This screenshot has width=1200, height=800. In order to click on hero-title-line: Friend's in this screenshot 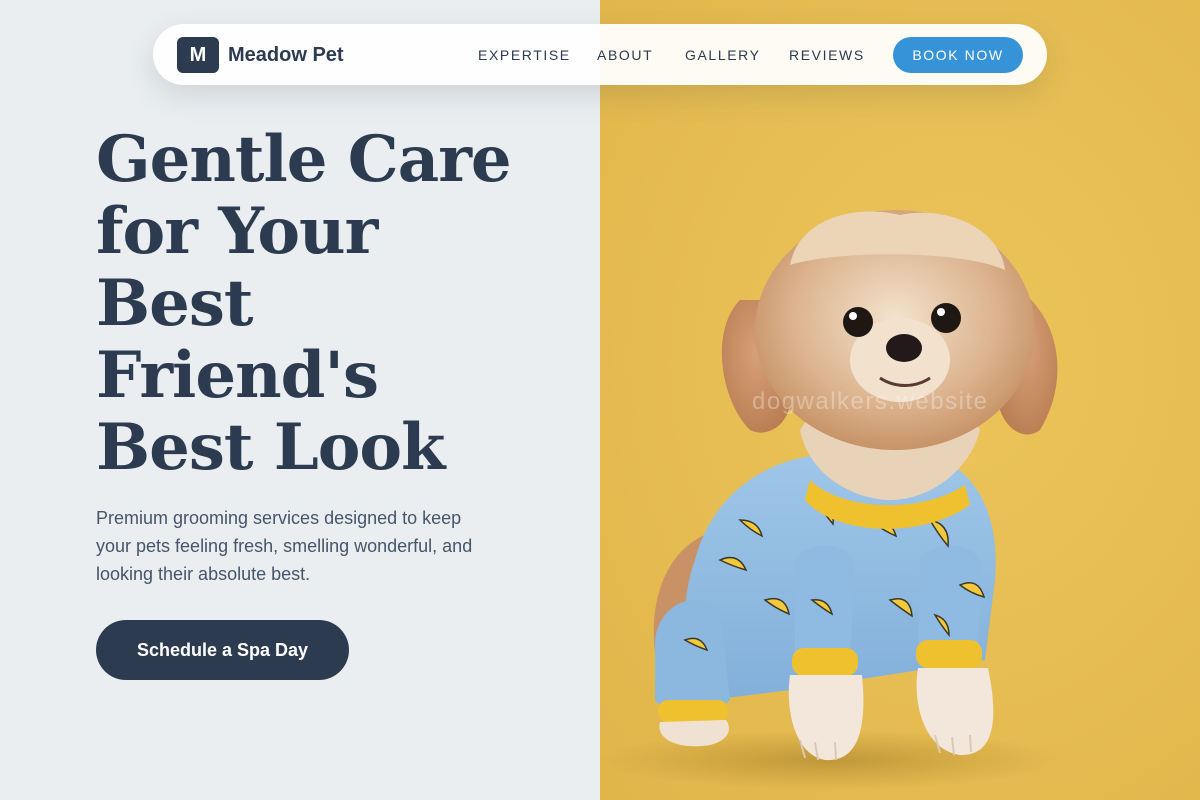, I will do `click(237, 375)`.